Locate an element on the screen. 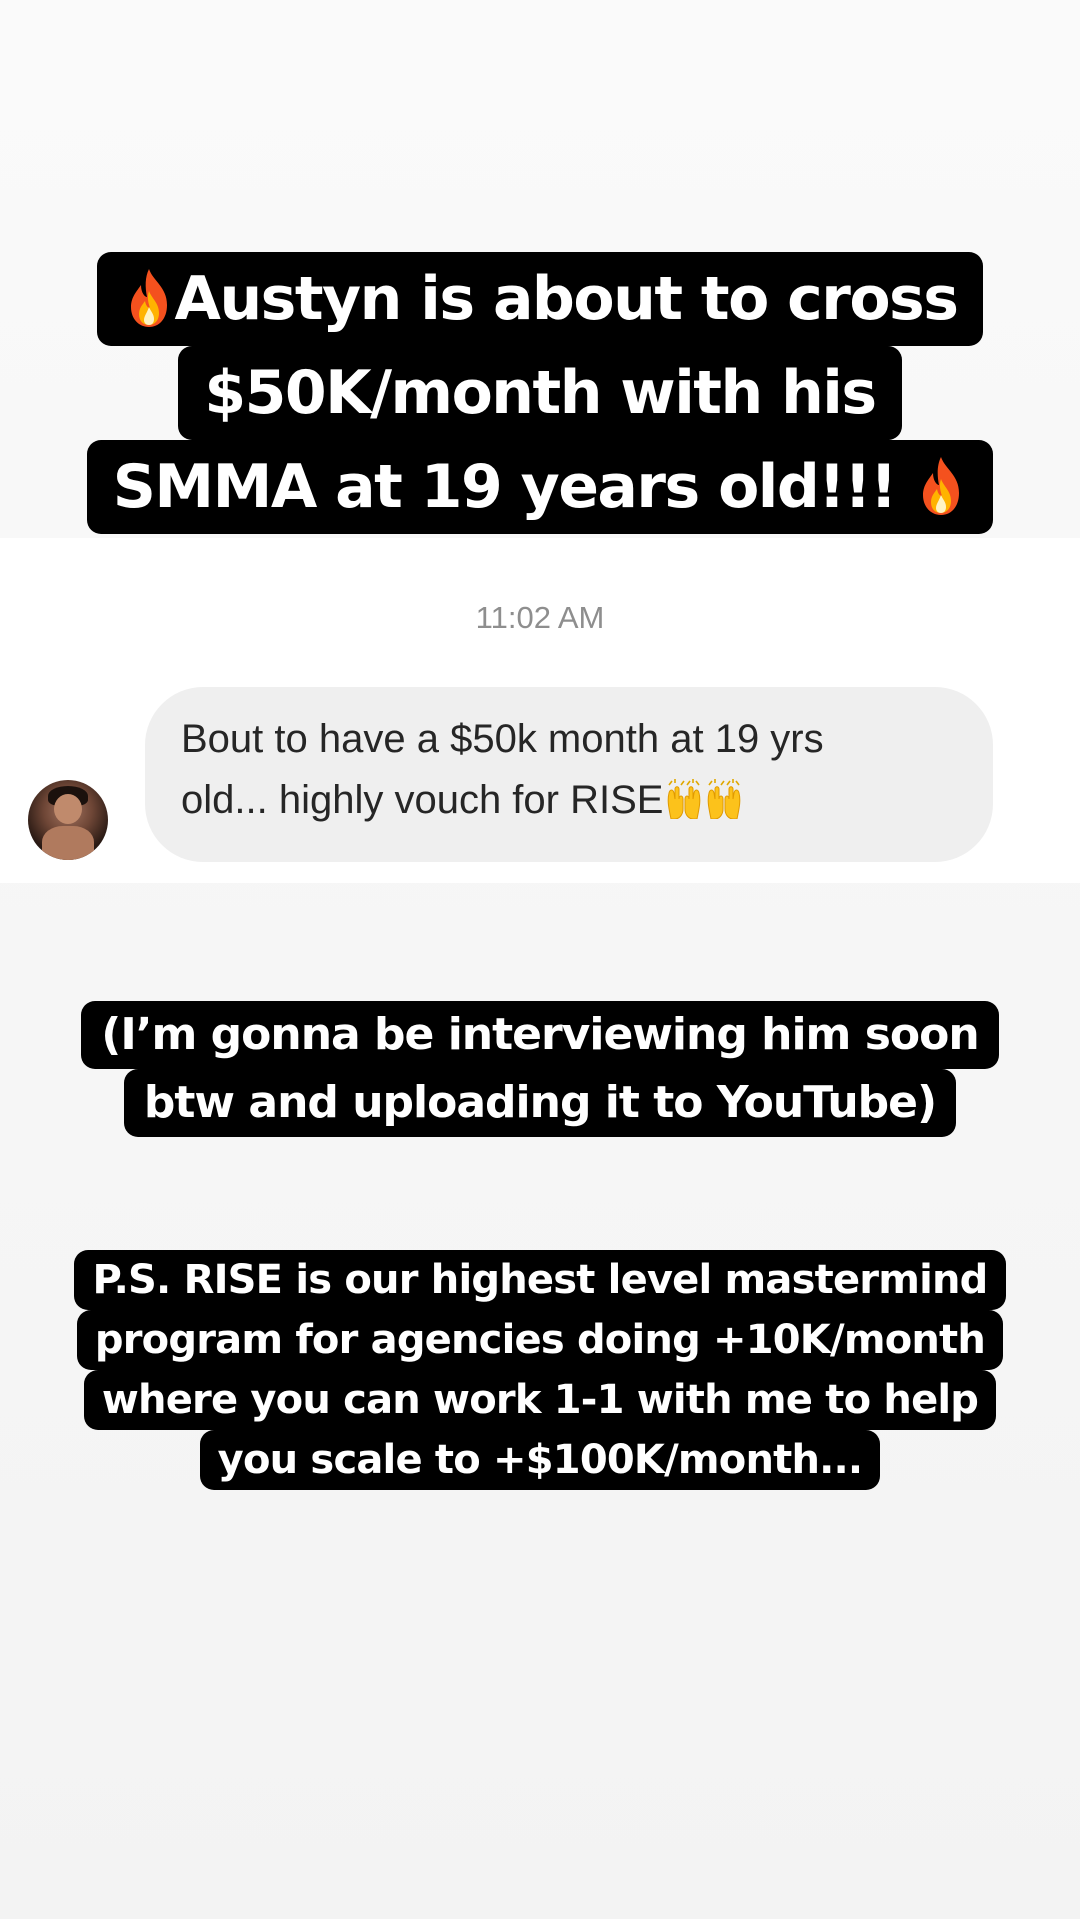 The image size is (1080, 1919). sender-avatar is located at coordinates (68, 820).